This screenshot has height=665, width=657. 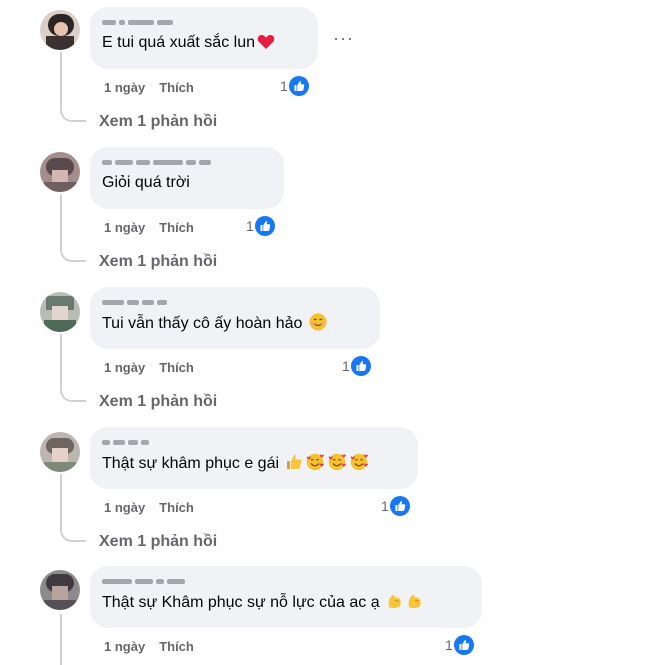 I want to click on smiling-face-emoji, so click(x=318, y=322).